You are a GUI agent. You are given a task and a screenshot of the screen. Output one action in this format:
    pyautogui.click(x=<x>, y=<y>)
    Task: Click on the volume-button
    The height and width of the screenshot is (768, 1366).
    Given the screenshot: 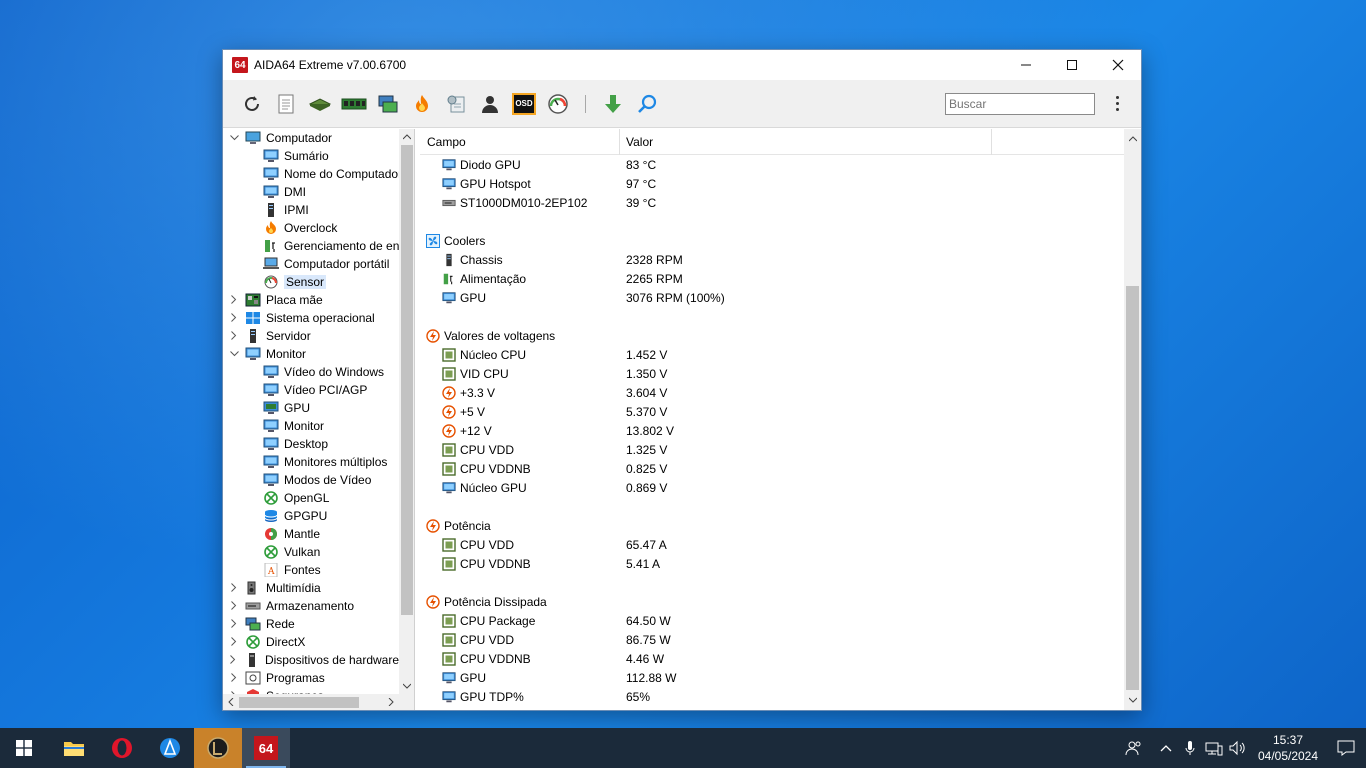 What is the action you would take?
    pyautogui.click(x=1238, y=748)
    